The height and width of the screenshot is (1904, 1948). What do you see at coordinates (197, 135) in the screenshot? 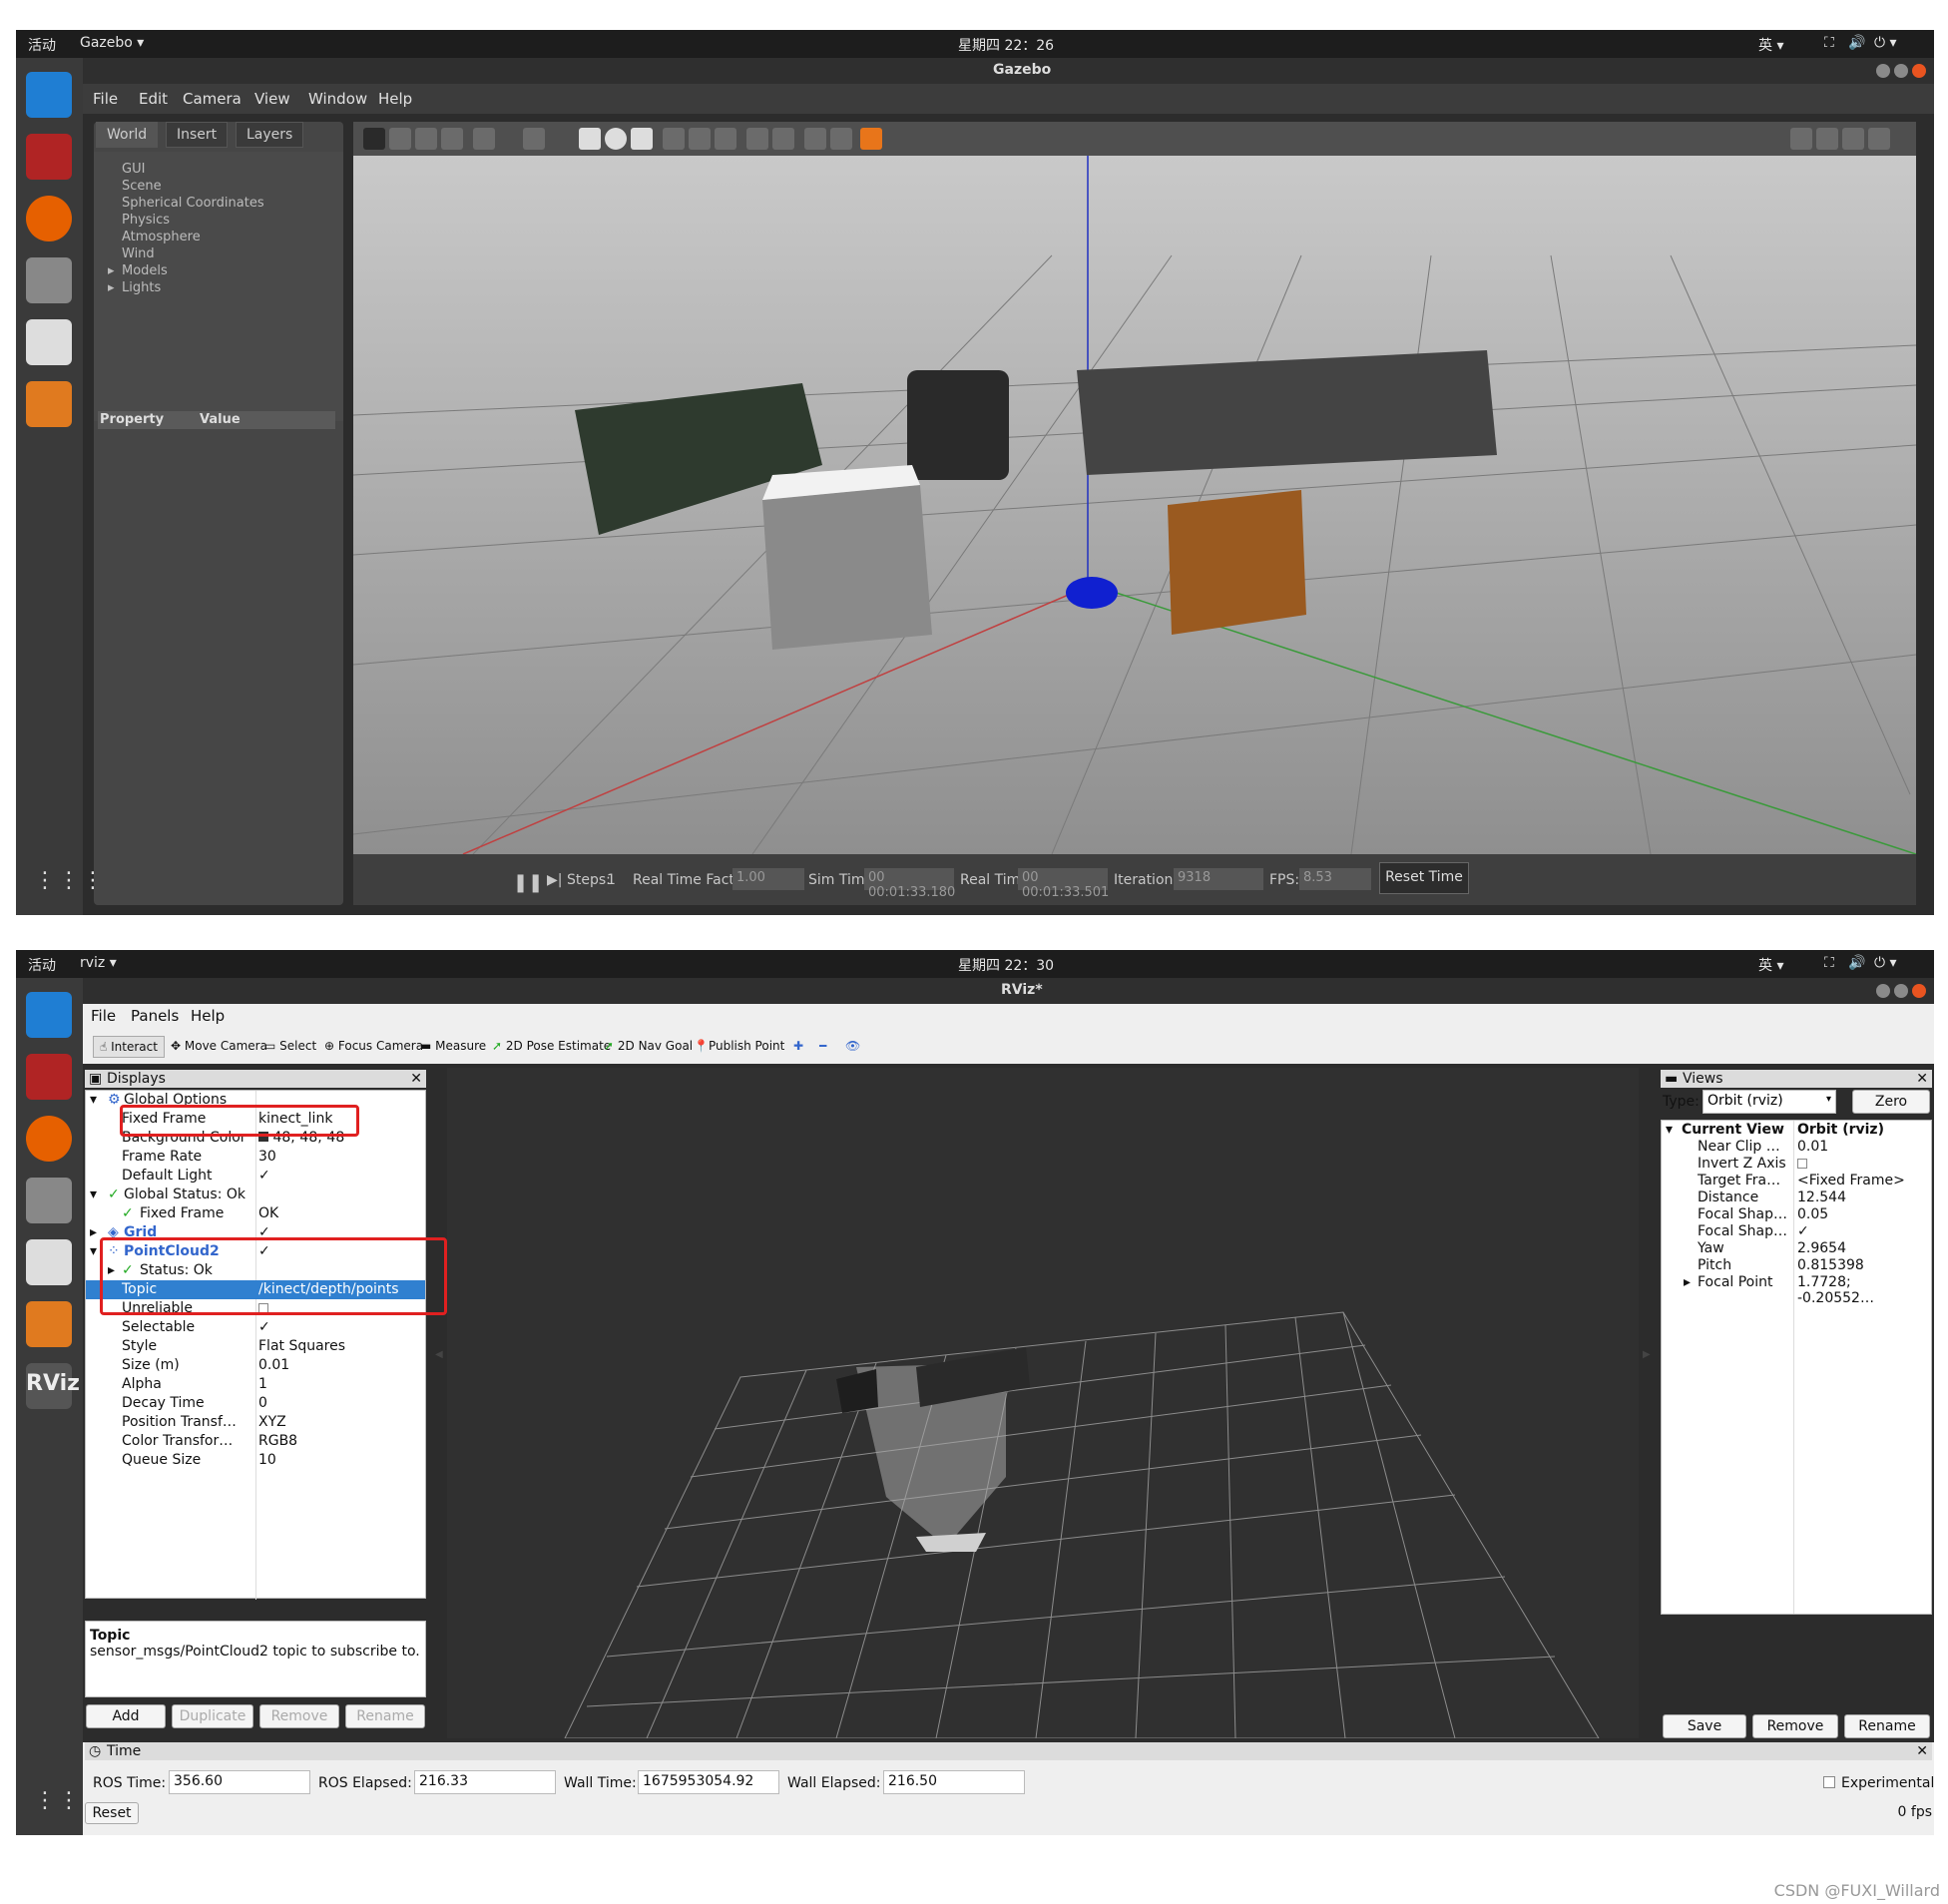
I see `tab-insert: Insert` at bounding box center [197, 135].